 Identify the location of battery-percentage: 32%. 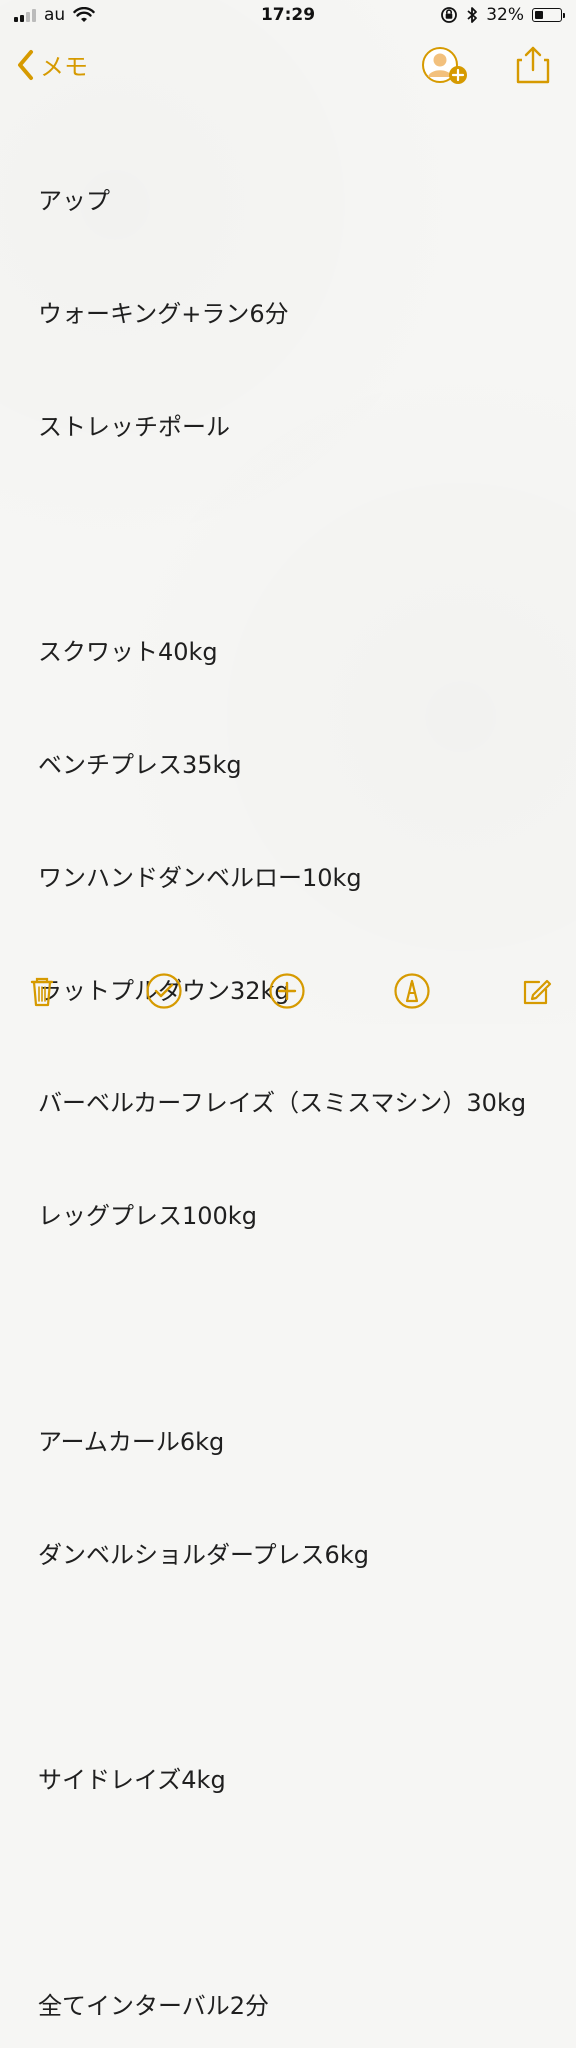
(505, 15).